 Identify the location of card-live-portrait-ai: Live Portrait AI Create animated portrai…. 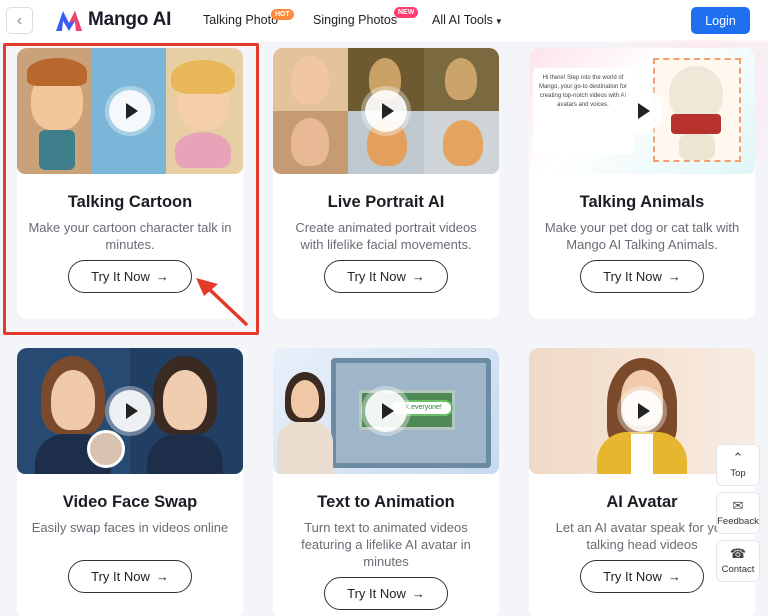
(386, 183).